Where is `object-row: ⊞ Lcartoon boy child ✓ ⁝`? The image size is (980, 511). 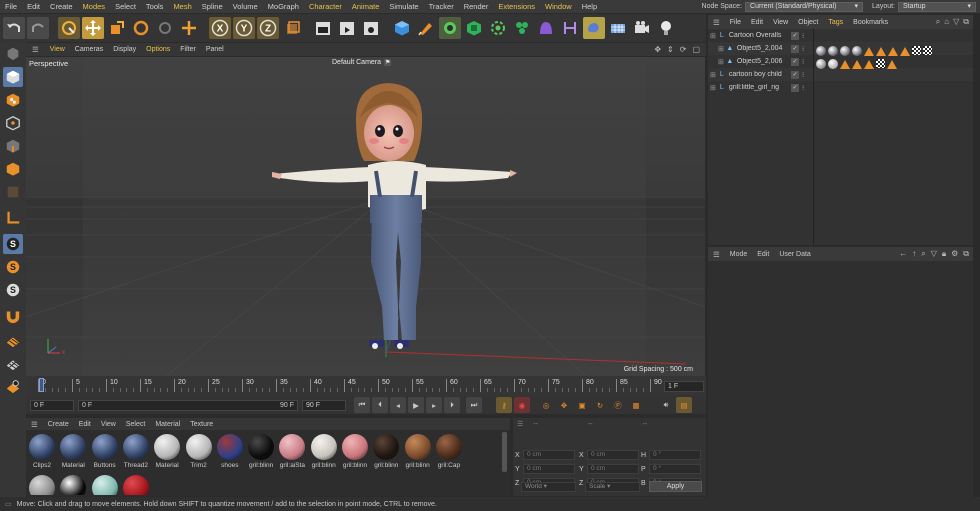 object-row: ⊞ Lcartoon boy child ✓ ⁝ is located at coordinates (840, 74).